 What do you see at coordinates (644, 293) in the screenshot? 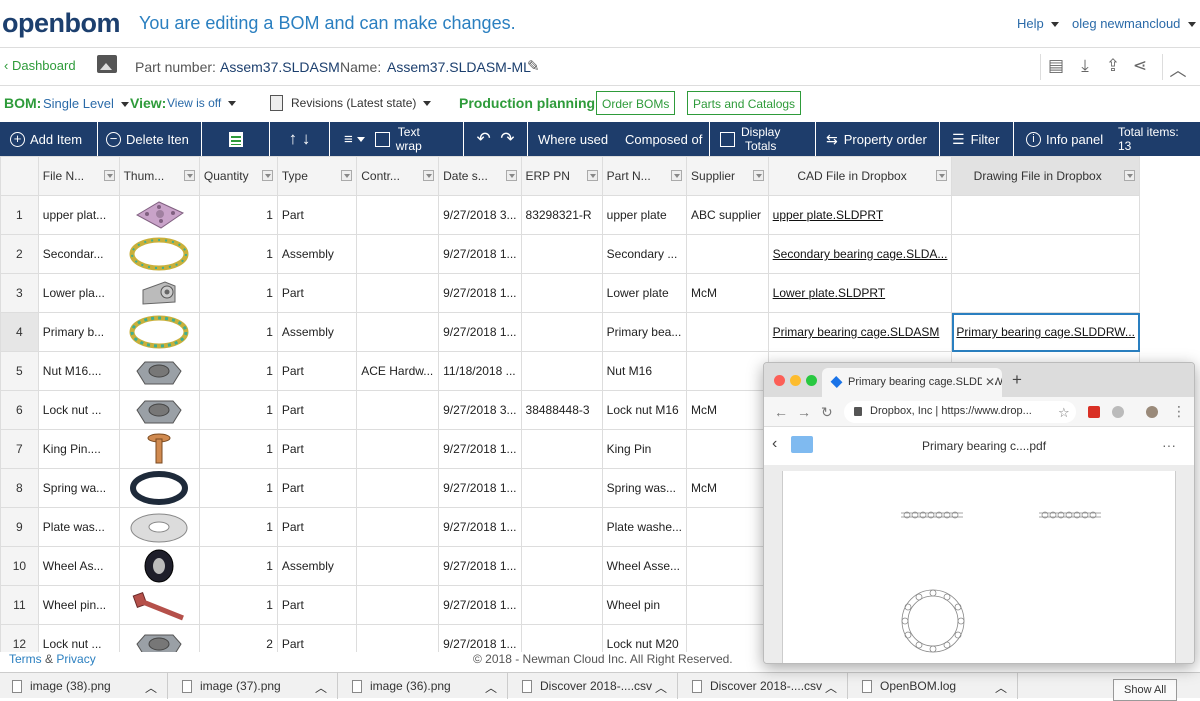
I see `cell-part: Lower plate` at bounding box center [644, 293].